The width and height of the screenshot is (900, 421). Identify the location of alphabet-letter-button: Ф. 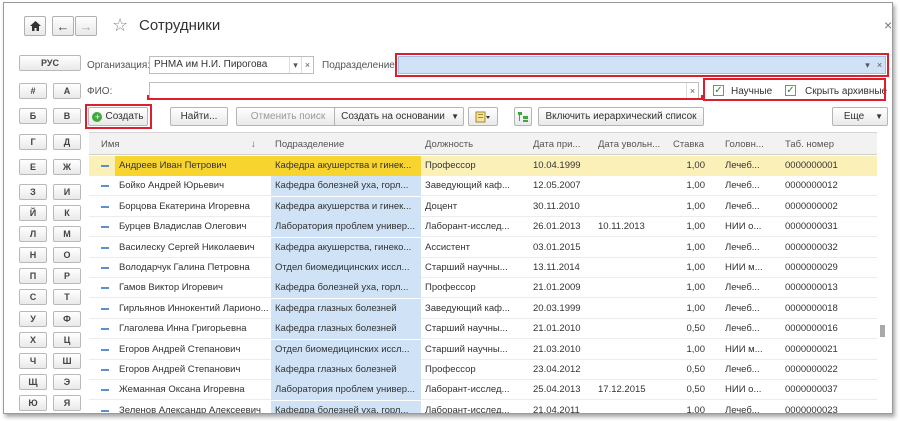
(67, 319).